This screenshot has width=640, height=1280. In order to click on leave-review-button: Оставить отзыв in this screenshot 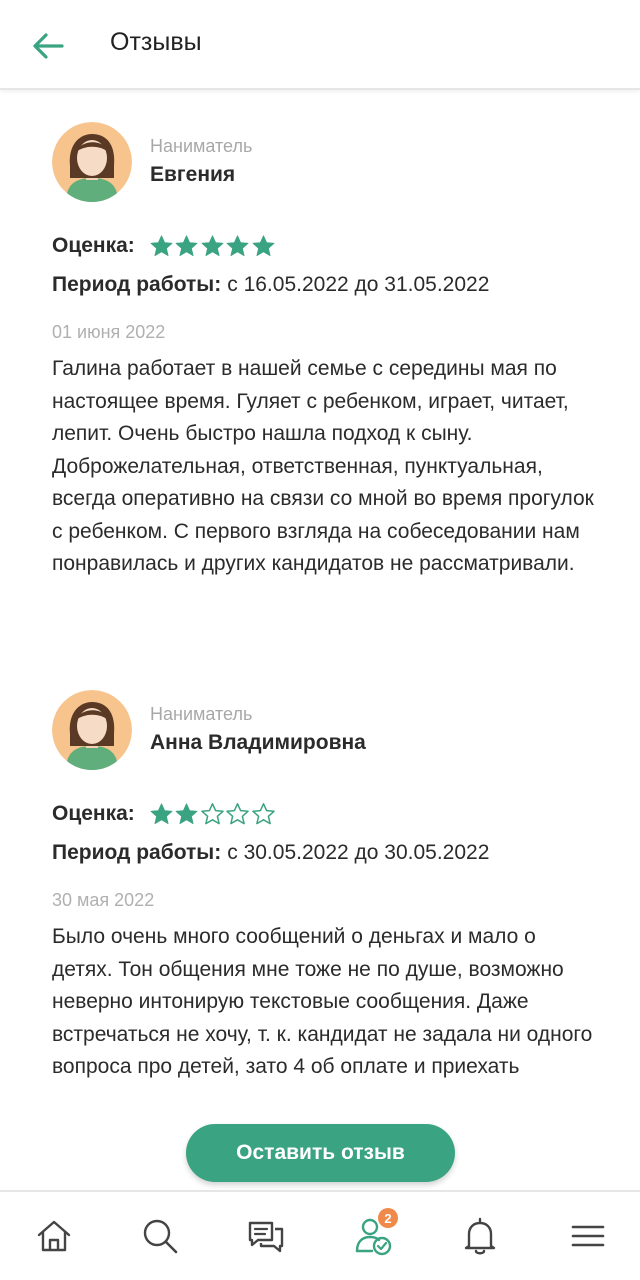, I will do `click(320, 1153)`.